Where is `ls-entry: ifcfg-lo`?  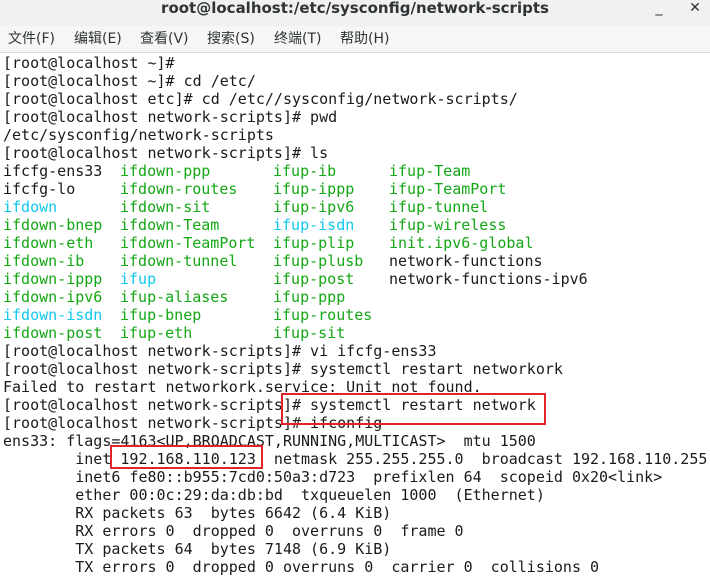 ls-entry: ifcfg-lo is located at coordinates (39, 189).